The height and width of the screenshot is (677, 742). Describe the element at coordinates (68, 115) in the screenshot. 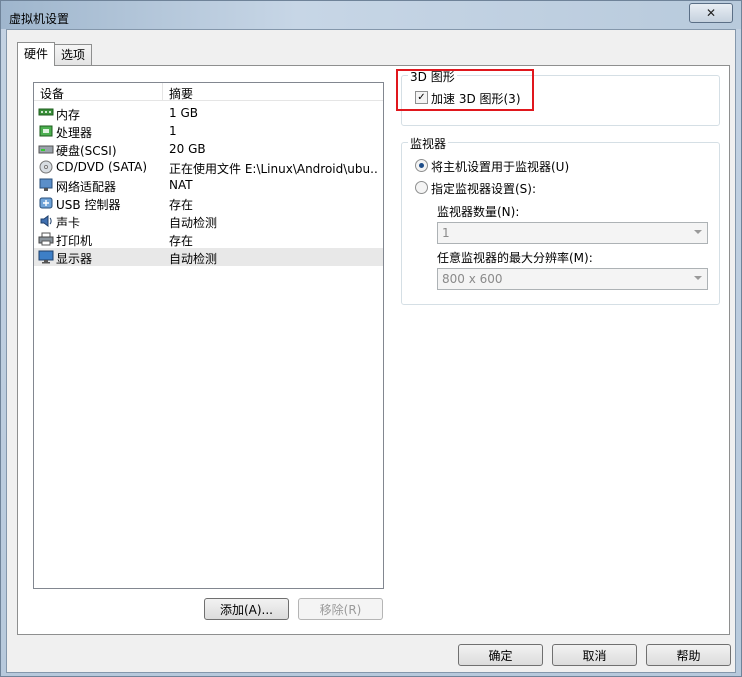

I see `device-name: 内存` at that location.